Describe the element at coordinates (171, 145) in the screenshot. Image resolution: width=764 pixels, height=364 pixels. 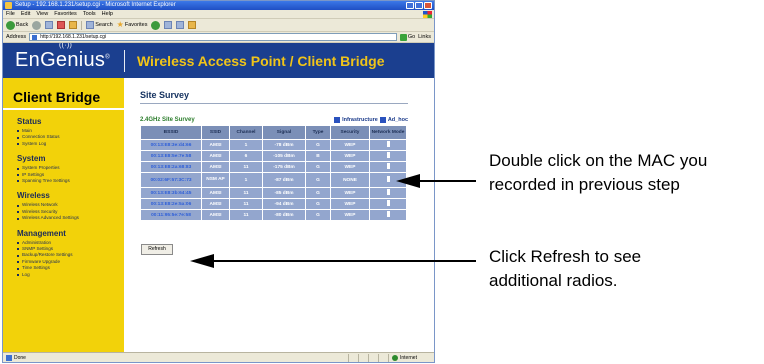
I see `bssid-link: 00:13:E8:3e:d4:66` at that location.